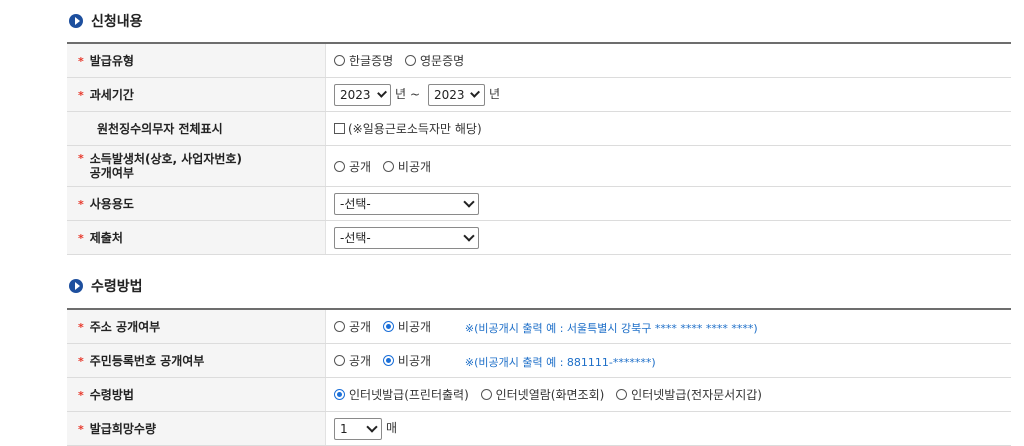  I want to click on select-value: 1, so click(344, 428).